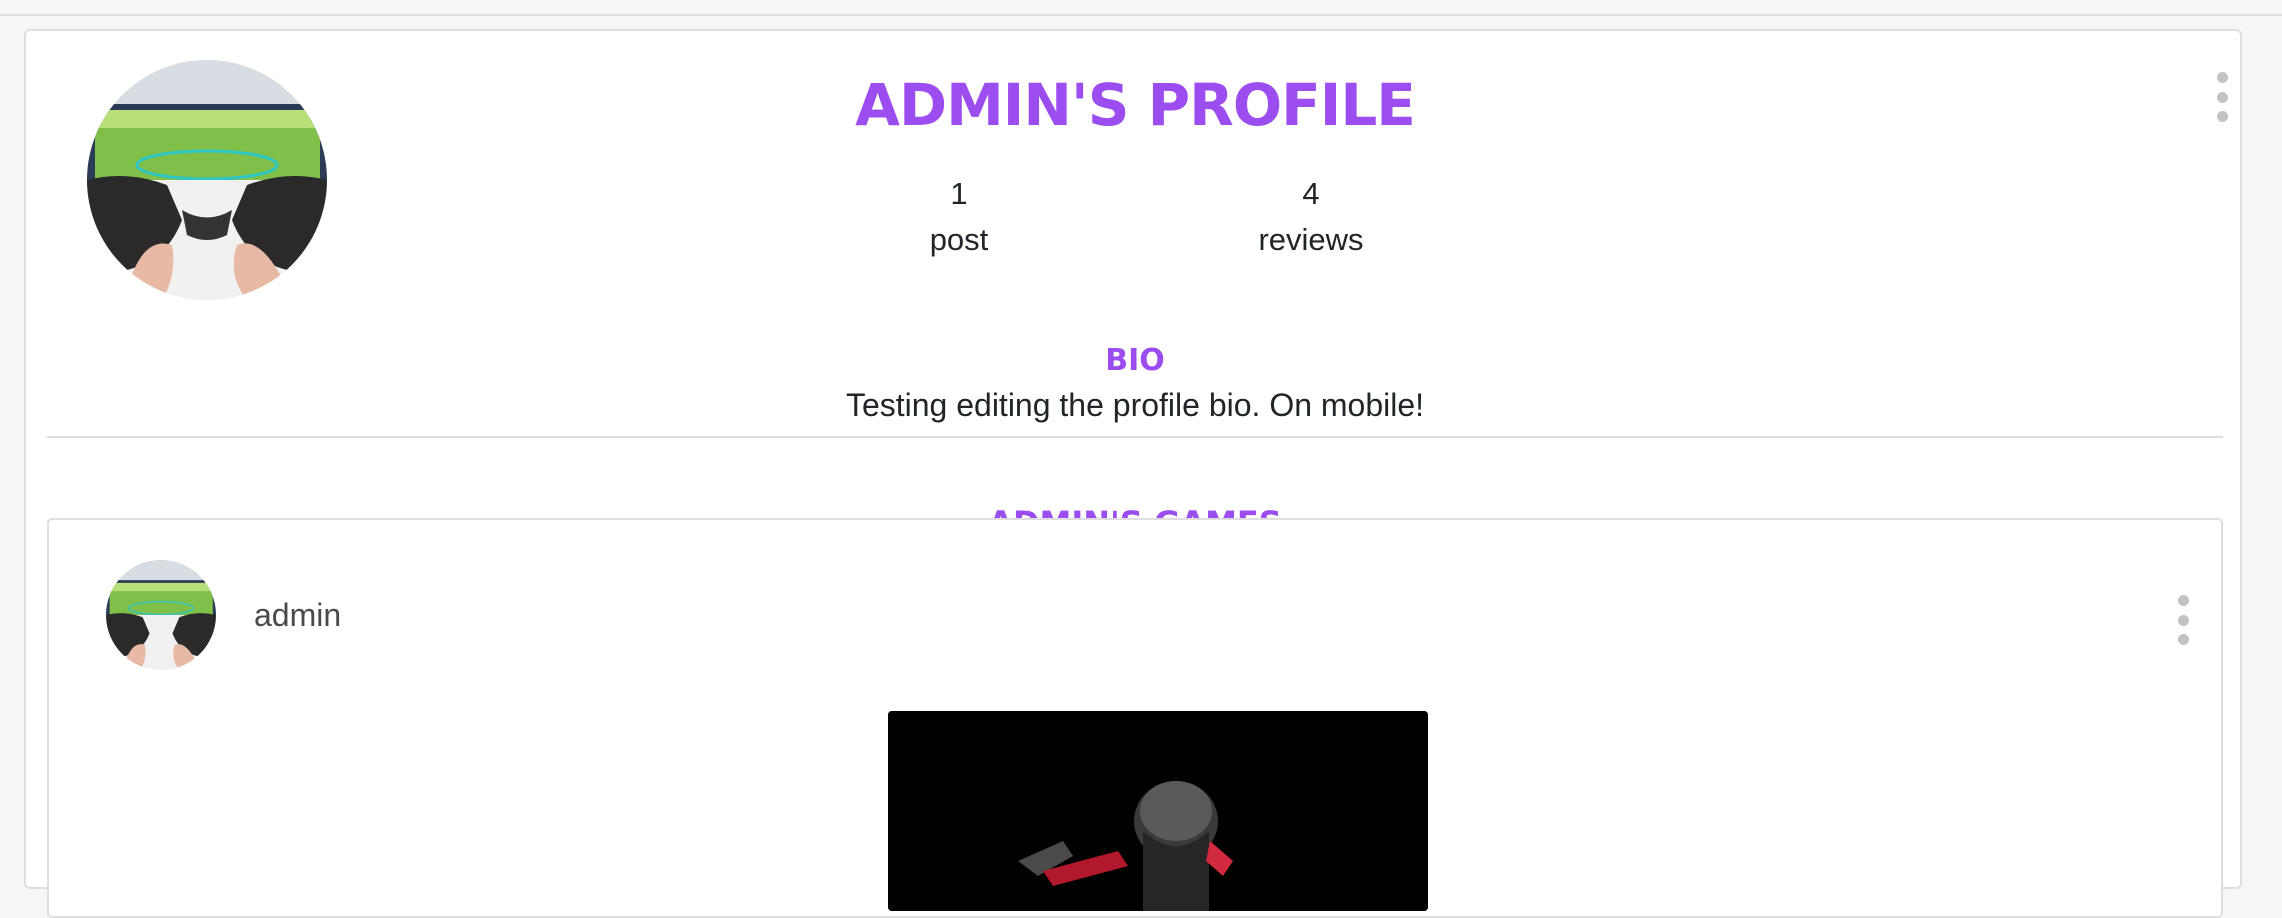 The image size is (2282, 918). Describe the element at coordinates (1135, 105) in the screenshot. I see `page-title: ADMIN'S PROFILE` at that location.